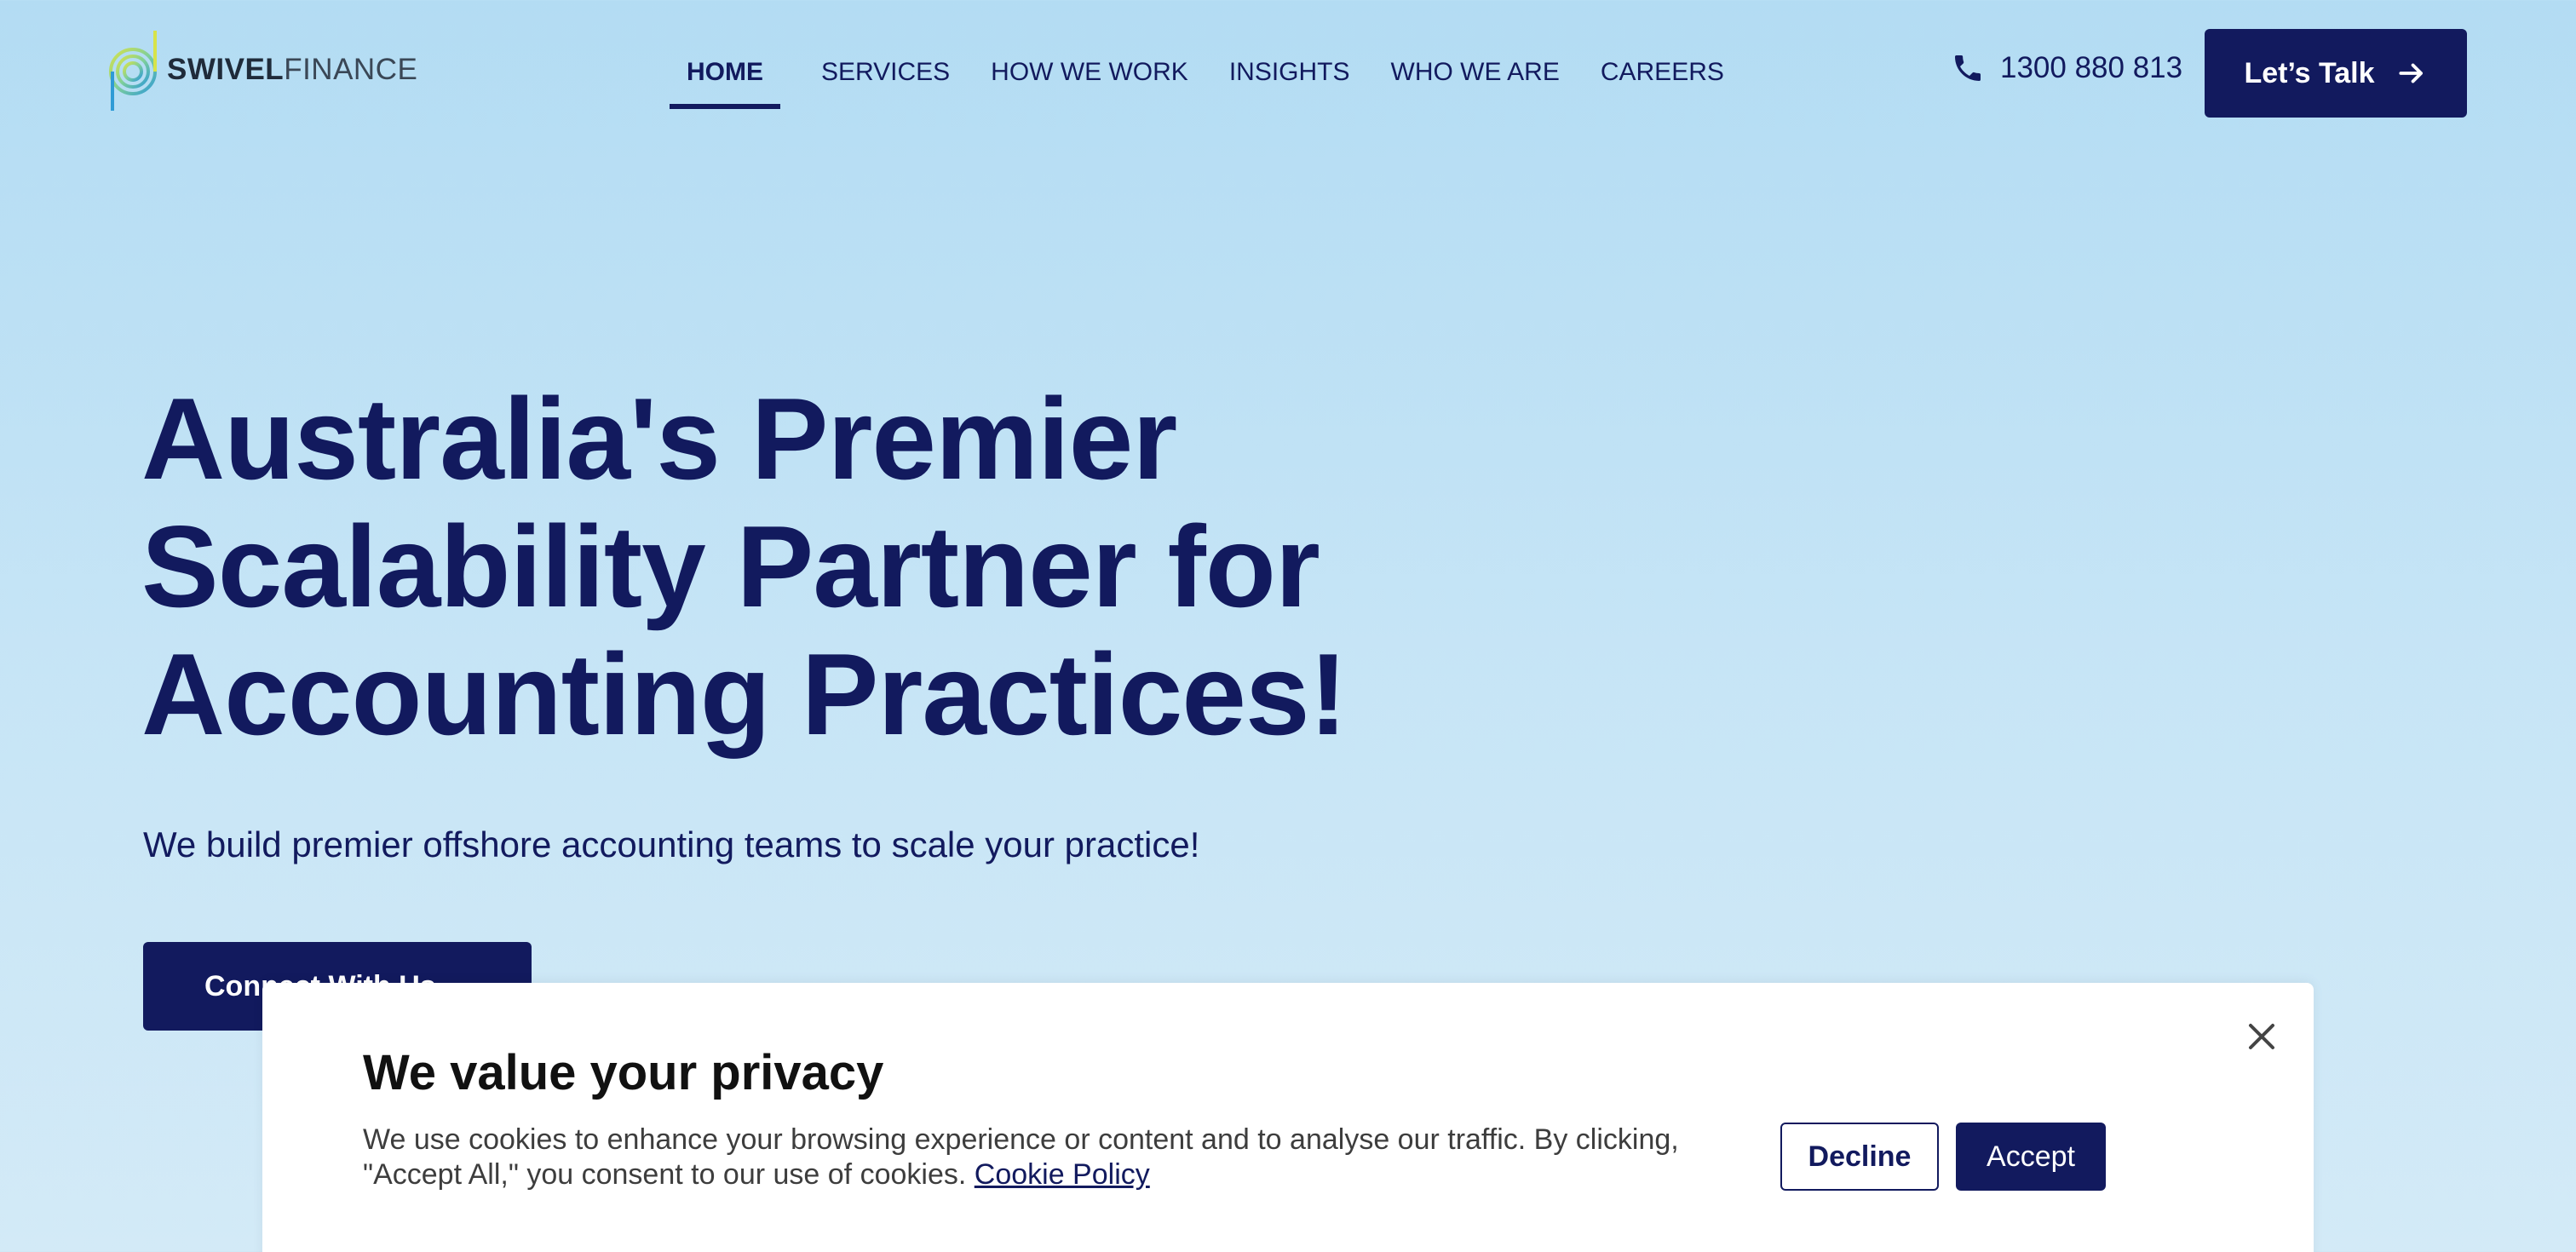  What do you see at coordinates (1663, 79) in the screenshot?
I see `nav-item-careers: CAREERS` at bounding box center [1663, 79].